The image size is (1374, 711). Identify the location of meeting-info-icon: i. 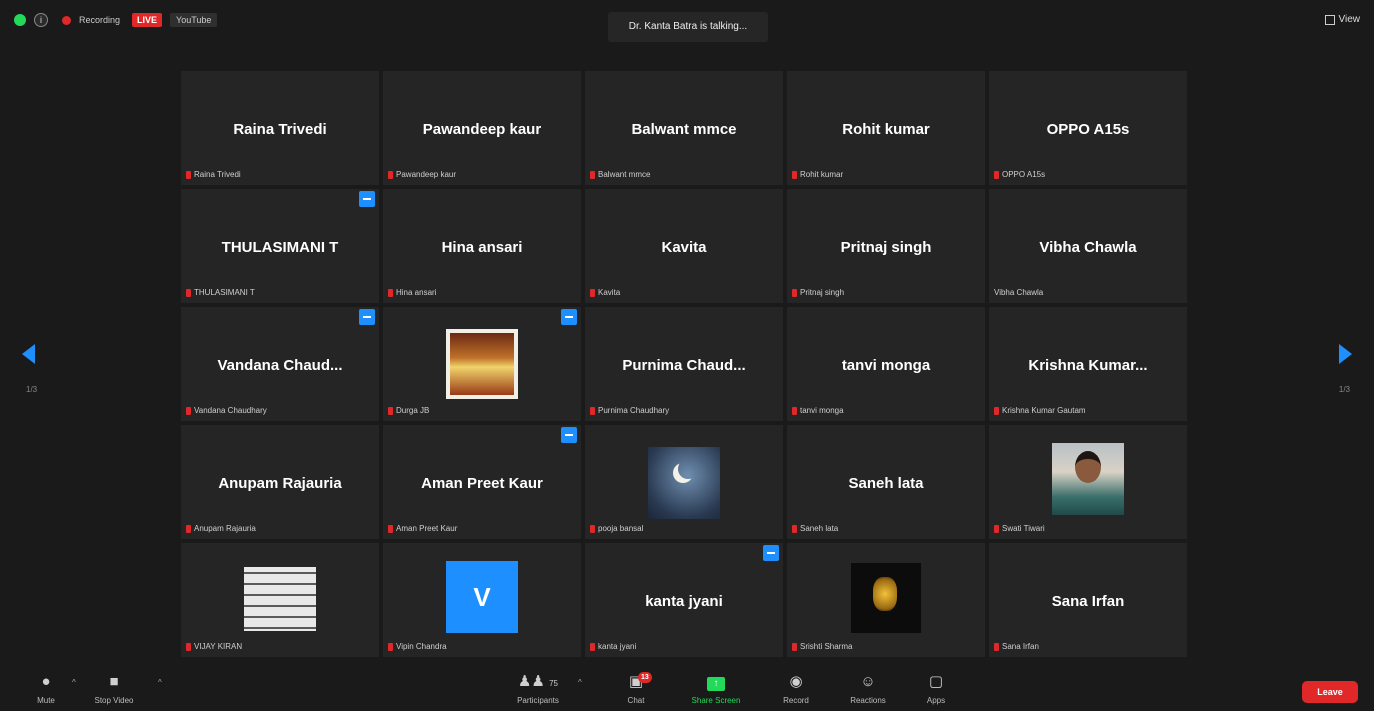
(41, 20).